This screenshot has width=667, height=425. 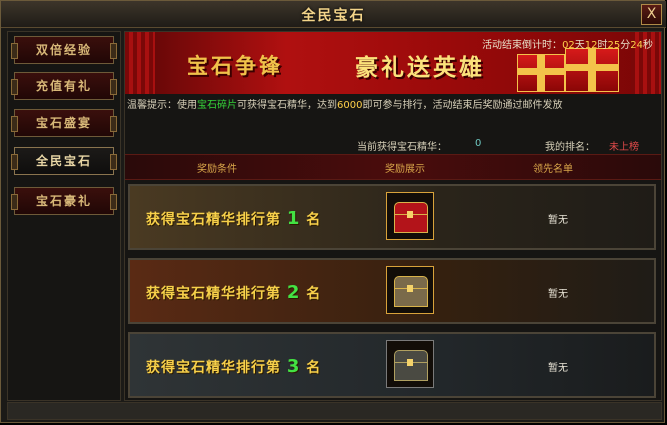 What do you see at coordinates (64, 50) in the screenshot?
I see `sidebar-item-double-exp: 双倍经验` at bounding box center [64, 50].